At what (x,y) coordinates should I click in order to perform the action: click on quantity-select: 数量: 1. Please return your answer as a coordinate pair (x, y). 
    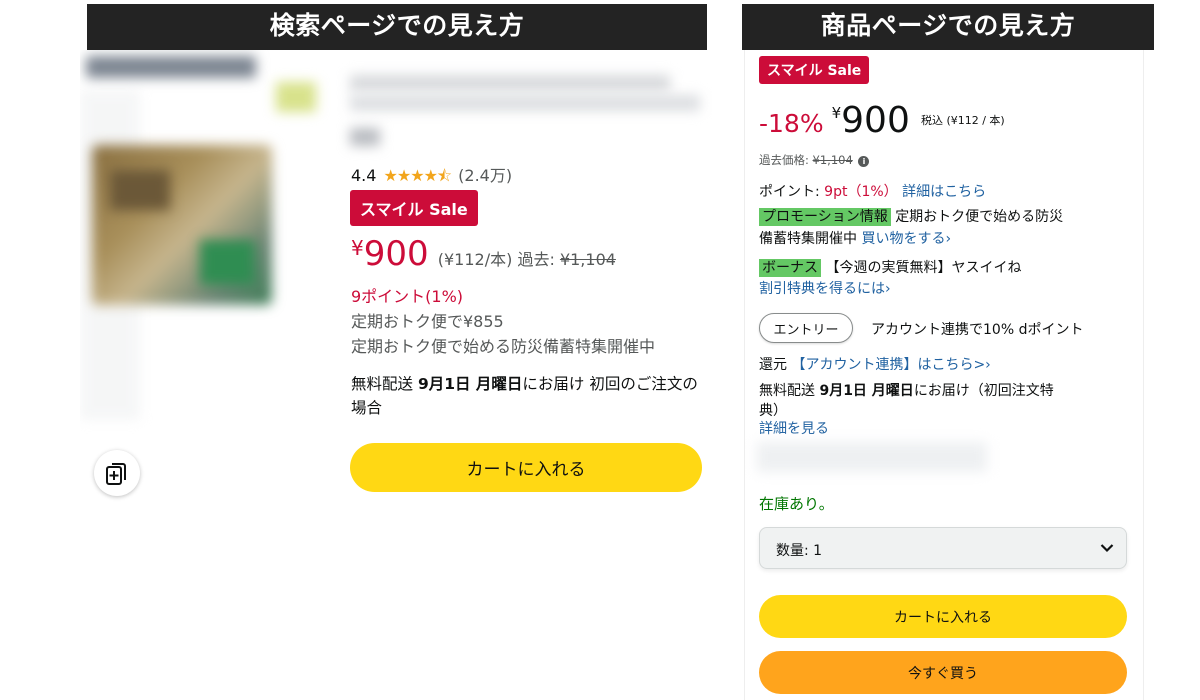
    Looking at the image, I should click on (943, 548).